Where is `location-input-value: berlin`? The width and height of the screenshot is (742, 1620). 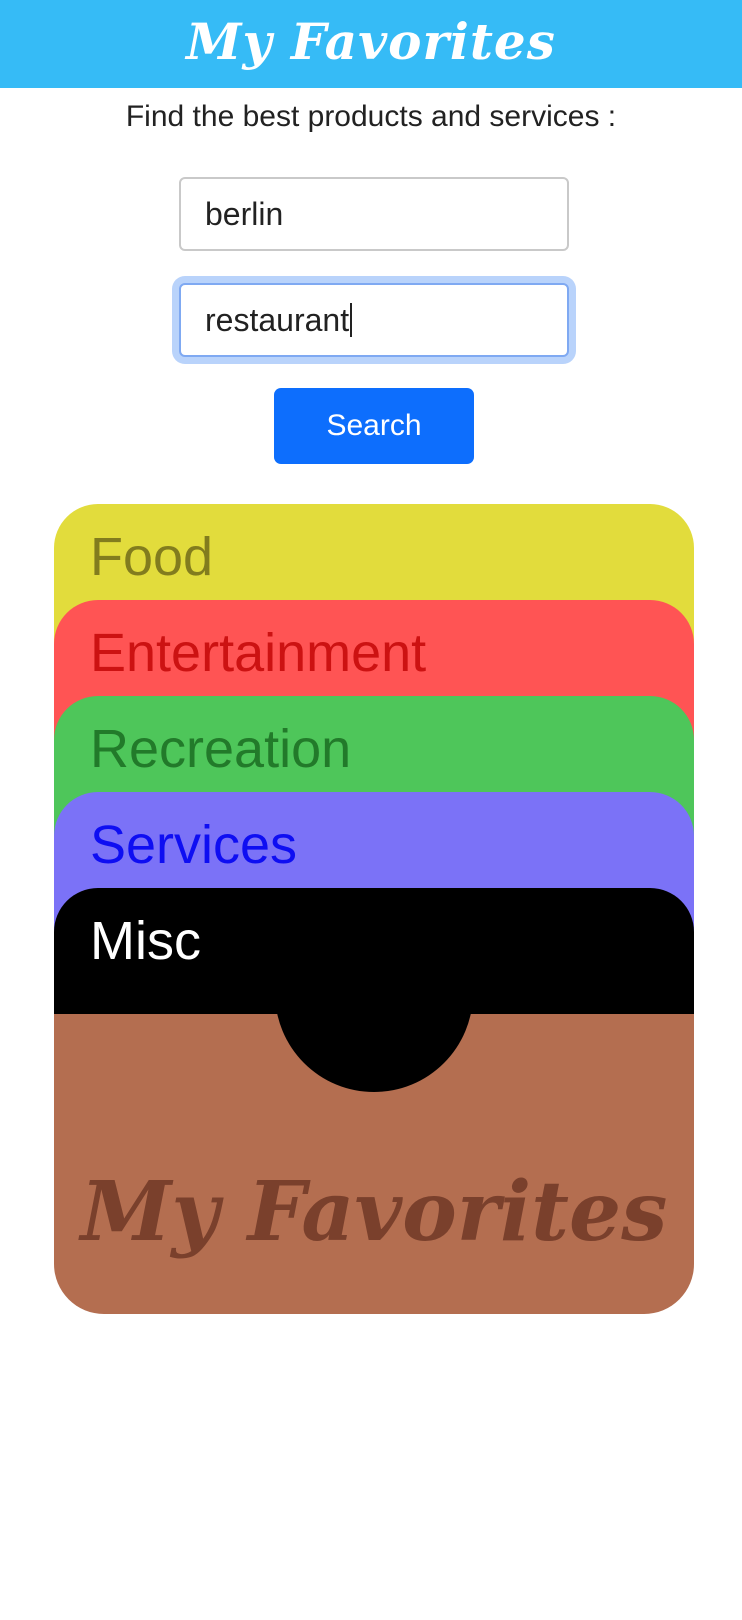
location-input-value: berlin is located at coordinates (244, 213).